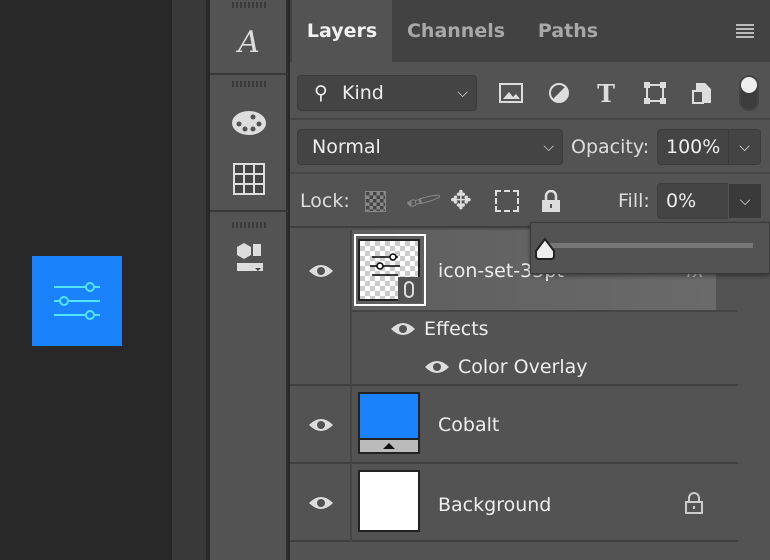 The image size is (770, 560). What do you see at coordinates (375, 201) in the screenshot?
I see `lock-transparent-pixels-icon` at bounding box center [375, 201].